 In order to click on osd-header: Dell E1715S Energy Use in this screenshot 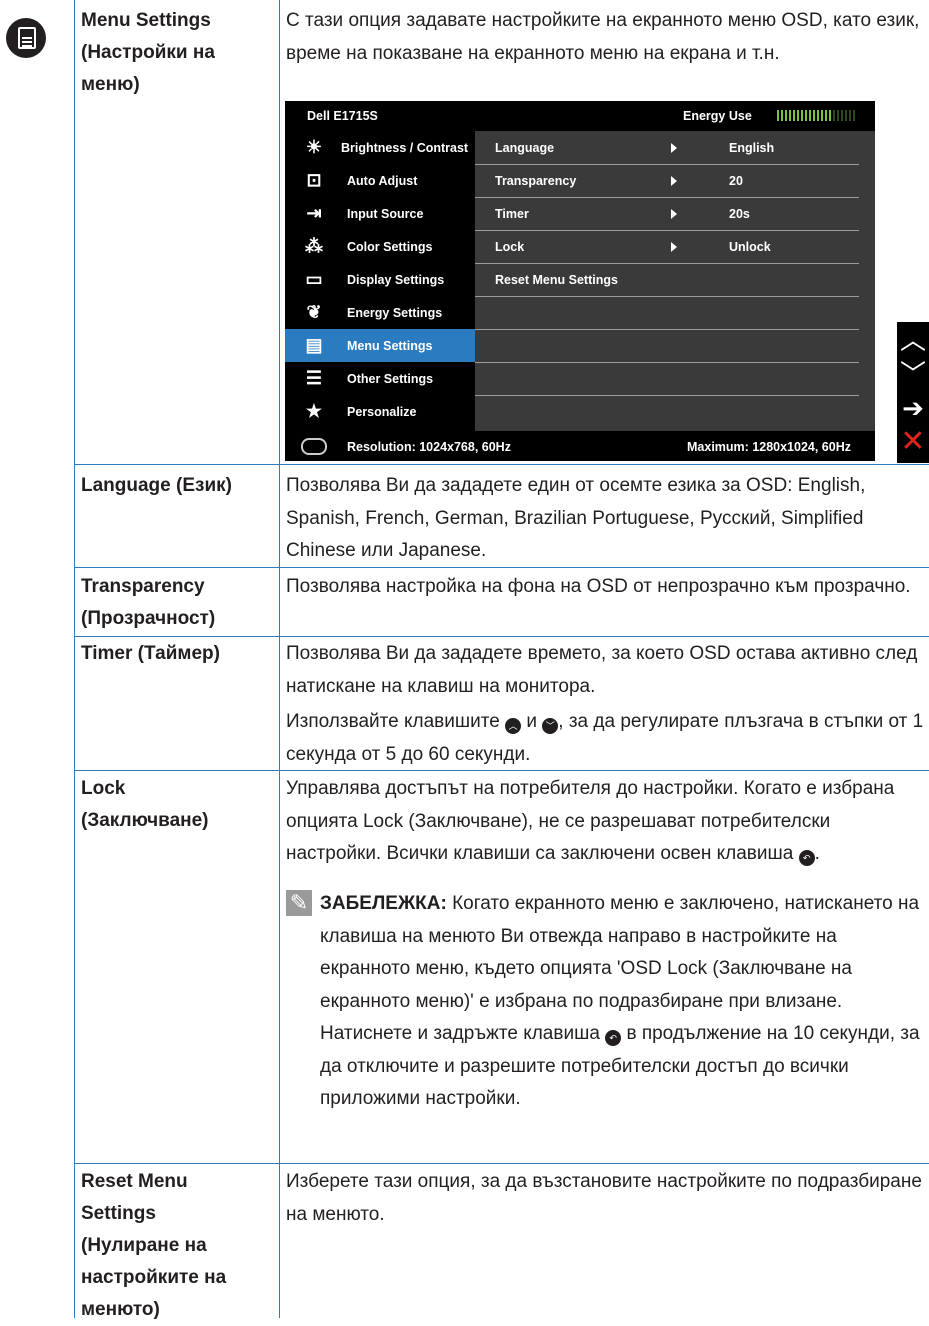, I will do `click(580, 116)`.